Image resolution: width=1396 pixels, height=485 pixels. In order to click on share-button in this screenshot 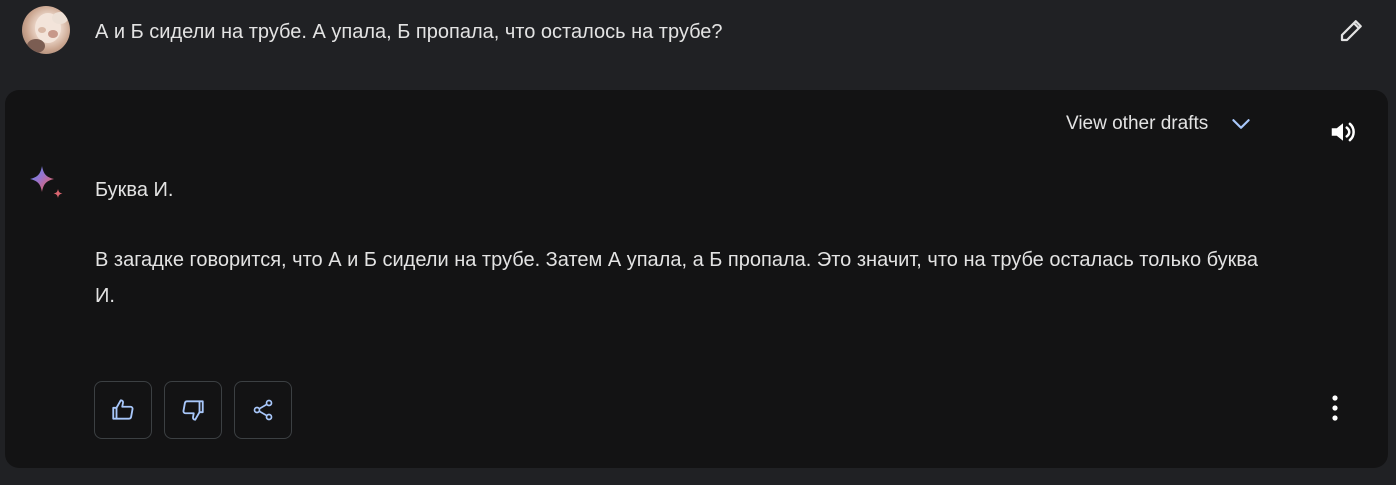, I will do `click(263, 410)`.